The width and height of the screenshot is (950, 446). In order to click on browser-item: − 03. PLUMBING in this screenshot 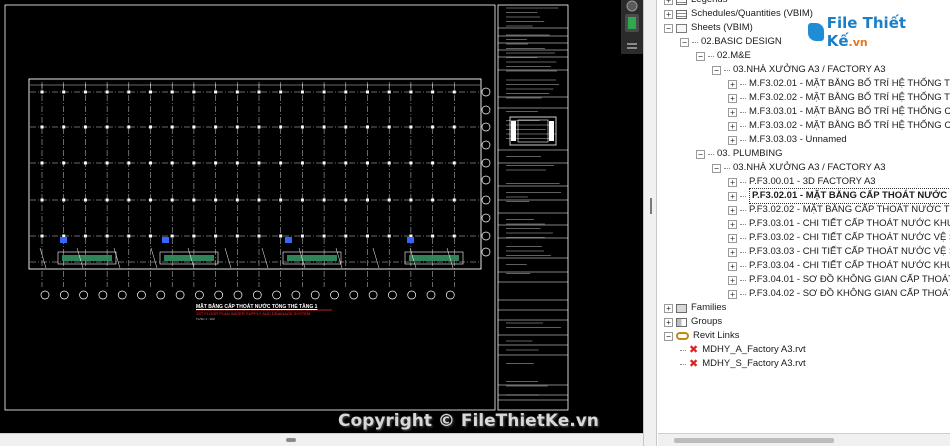, I will do `click(739, 154)`.